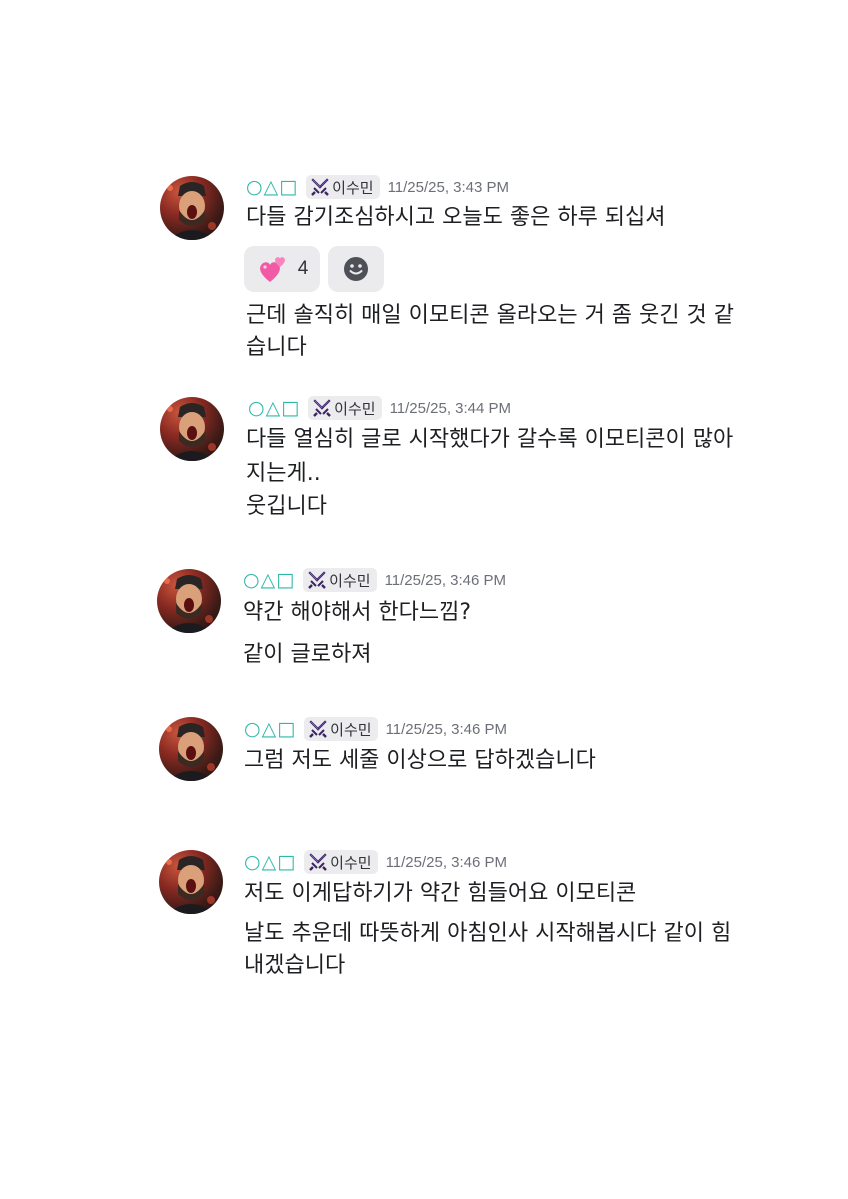 Image resolution: width=848 pixels, height=1199 pixels. I want to click on message-header: ○△□ 이수민 11/25/25, 3:44 PM, so click(379, 408).